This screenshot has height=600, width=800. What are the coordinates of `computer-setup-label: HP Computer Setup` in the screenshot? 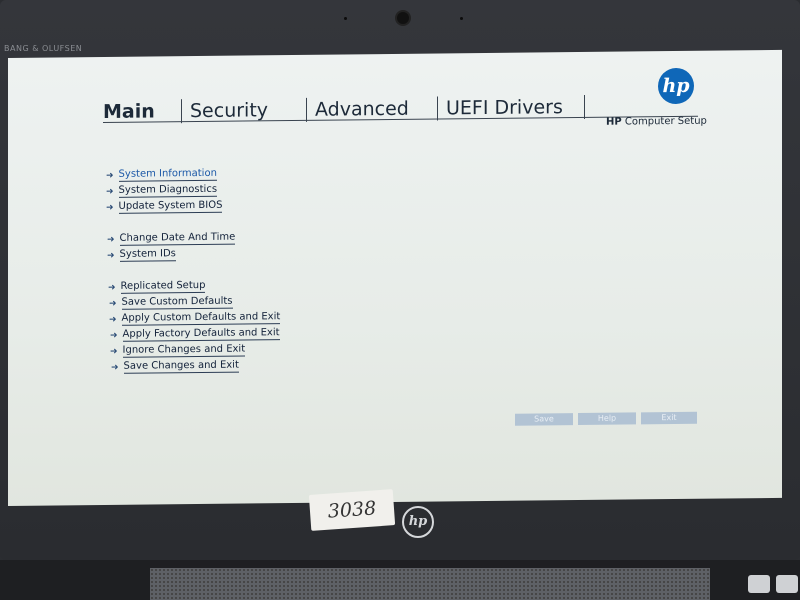 It's located at (656, 121).